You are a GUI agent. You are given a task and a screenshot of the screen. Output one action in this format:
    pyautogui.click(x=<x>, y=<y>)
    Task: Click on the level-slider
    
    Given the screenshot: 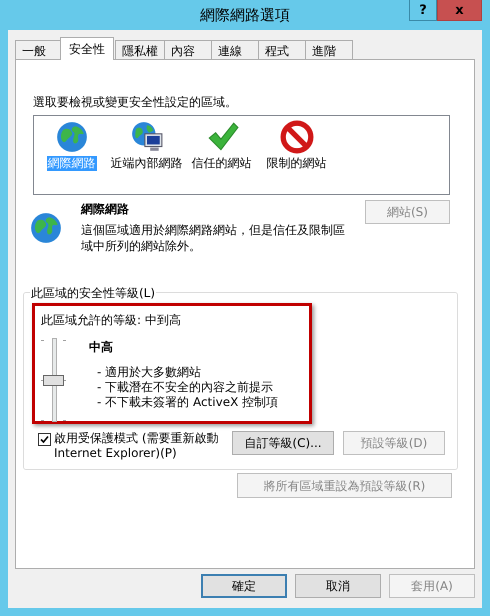 What is the action you would take?
    pyautogui.click(x=54, y=380)
    